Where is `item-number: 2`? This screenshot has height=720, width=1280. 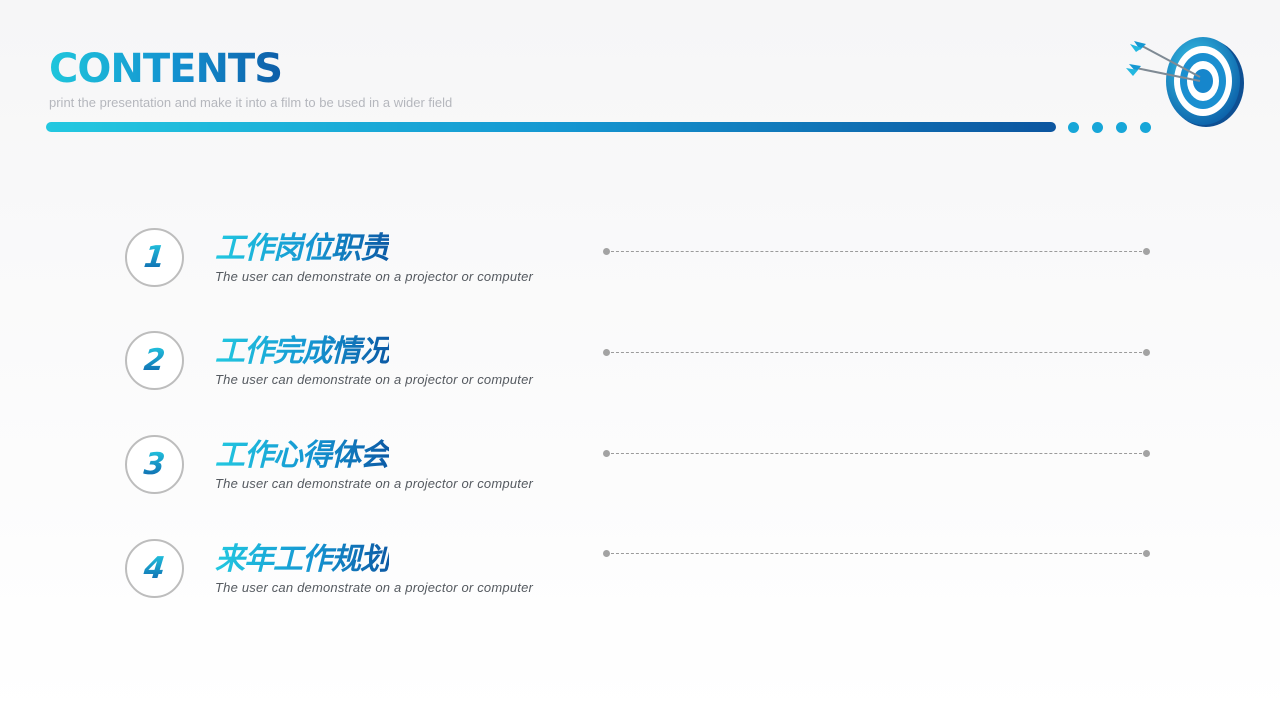
item-number: 2 is located at coordinates (154, 360).